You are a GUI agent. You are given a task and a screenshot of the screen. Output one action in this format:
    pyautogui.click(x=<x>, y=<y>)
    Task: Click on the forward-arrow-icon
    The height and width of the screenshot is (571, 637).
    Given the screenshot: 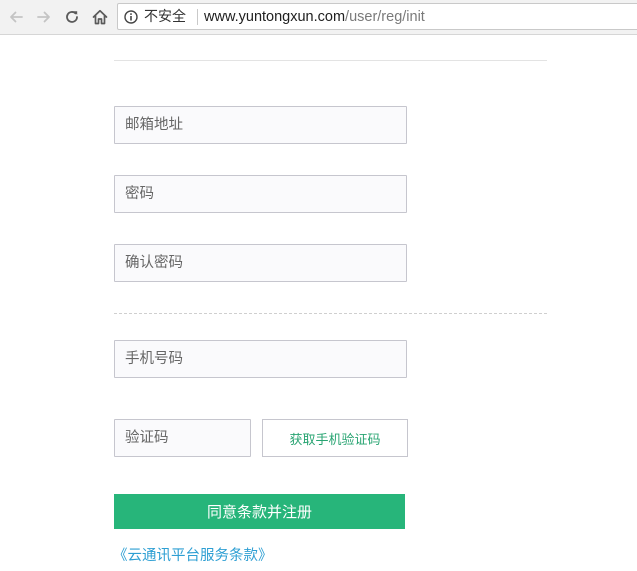 What is the action you would take?
    pyautogui.click(x=43, y=17)
    